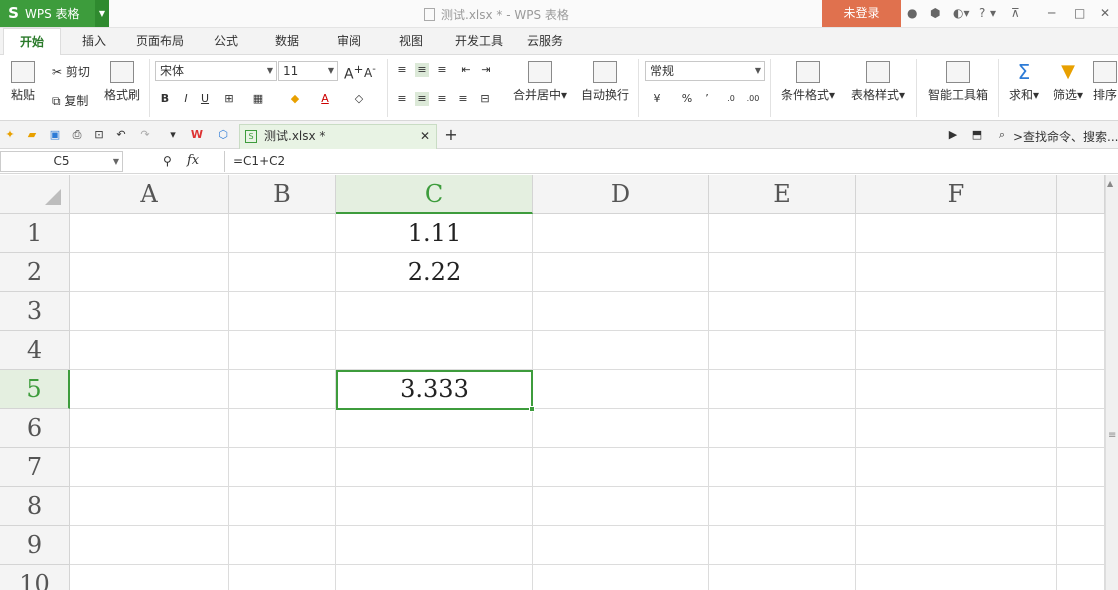  Describe the element at coordinates (605, 82) in the screenshot. I see `wrap-text-button: 自动换行` at that location.